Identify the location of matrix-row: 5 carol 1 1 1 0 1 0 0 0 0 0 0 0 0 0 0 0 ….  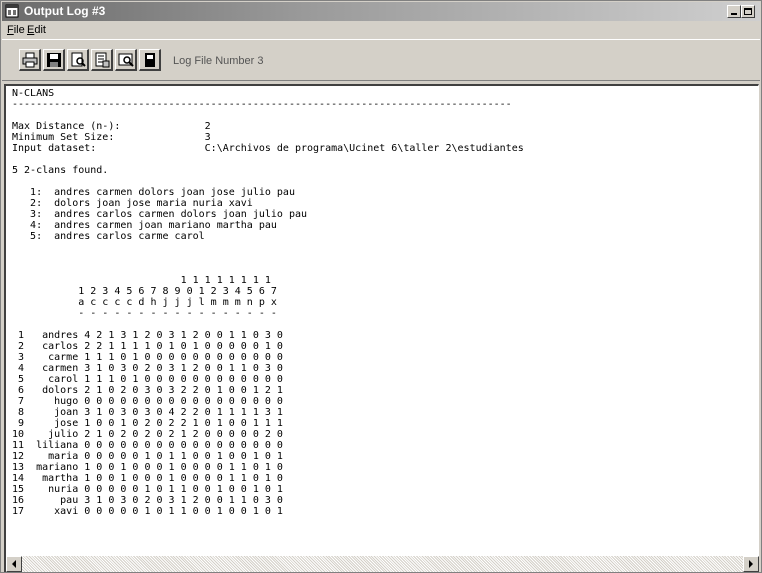
(147, 379).